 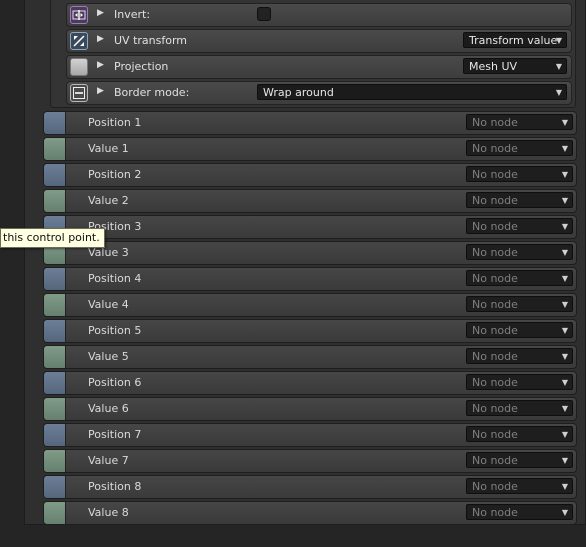 I want to click on invert-row: ▶ Invert:, so click(x=319, y=15).